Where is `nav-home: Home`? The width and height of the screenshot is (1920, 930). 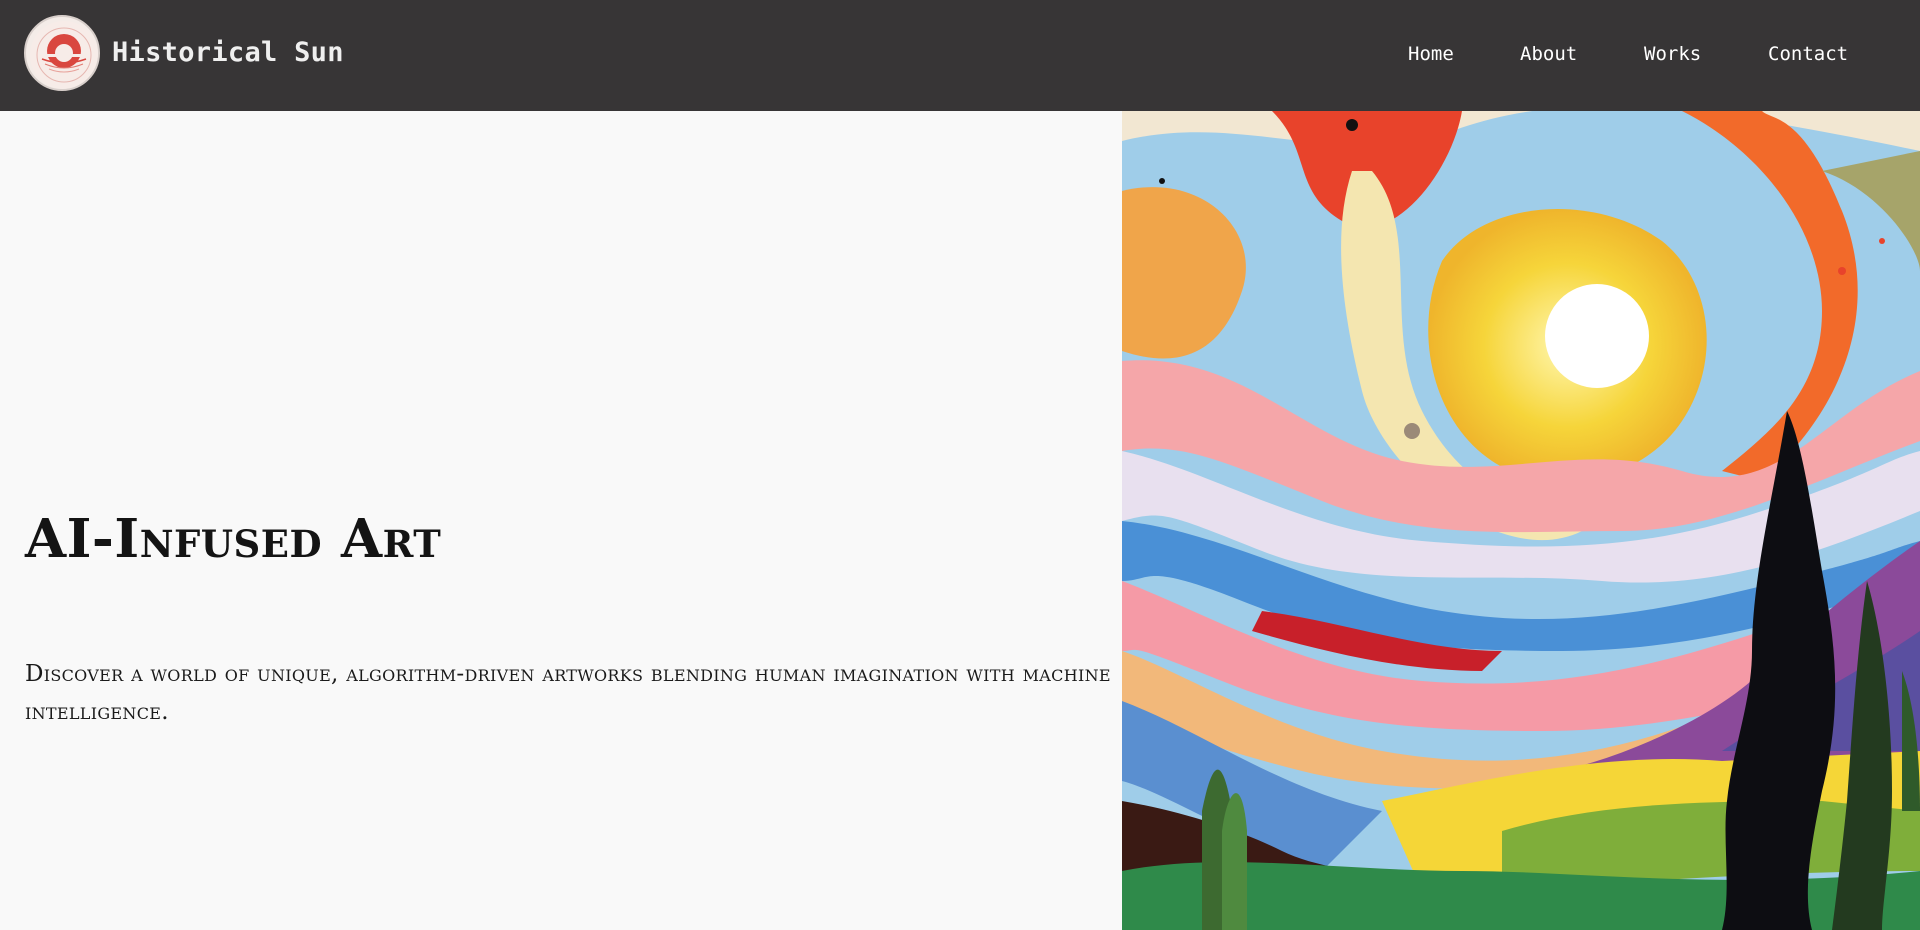
nav-home: Home is located at coordinates (1431, 54).